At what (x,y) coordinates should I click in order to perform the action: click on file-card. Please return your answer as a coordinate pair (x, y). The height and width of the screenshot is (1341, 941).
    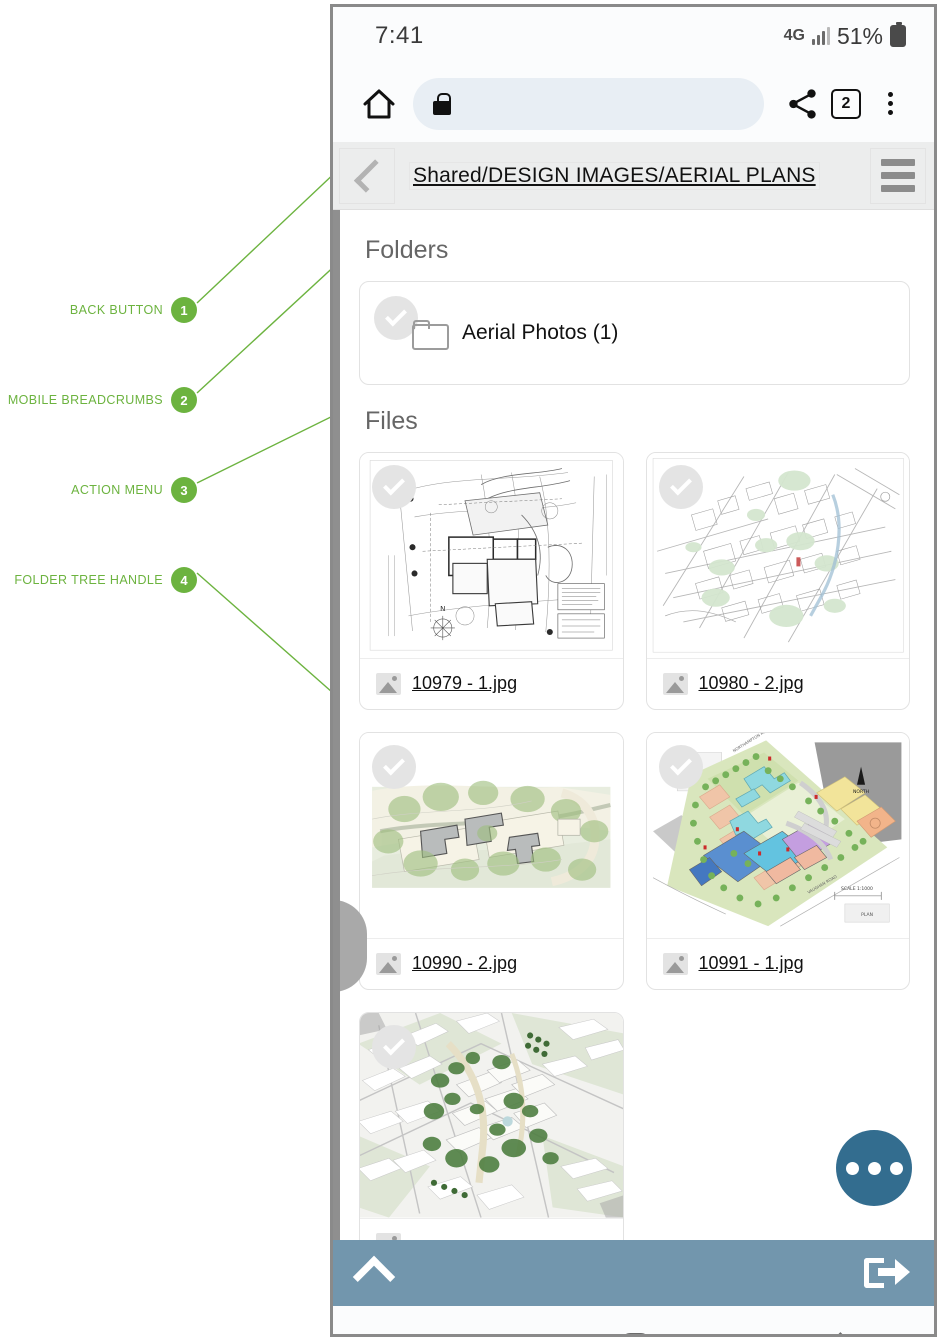
    Looking at the image, I should click on (491, 1126).